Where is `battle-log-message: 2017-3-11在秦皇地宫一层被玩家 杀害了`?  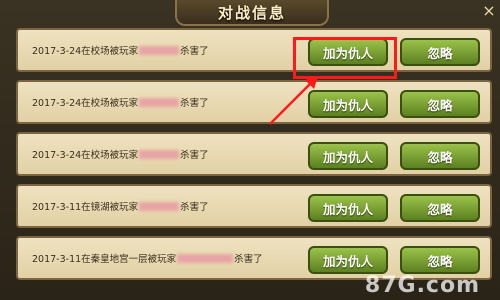
battle-log-message: 2017-3-11在秦皇地宫一层被玩家 杀害了 is located at coordinates (147, 258).